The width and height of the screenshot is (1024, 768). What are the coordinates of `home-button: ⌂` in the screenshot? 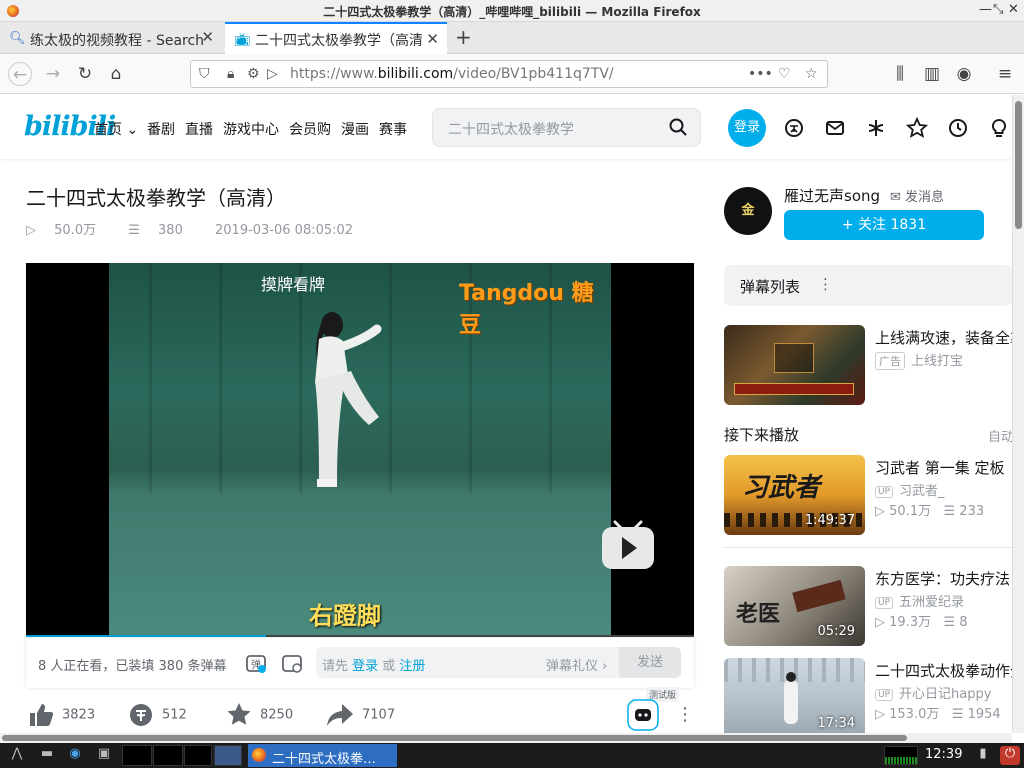 It's located at (116, 74).